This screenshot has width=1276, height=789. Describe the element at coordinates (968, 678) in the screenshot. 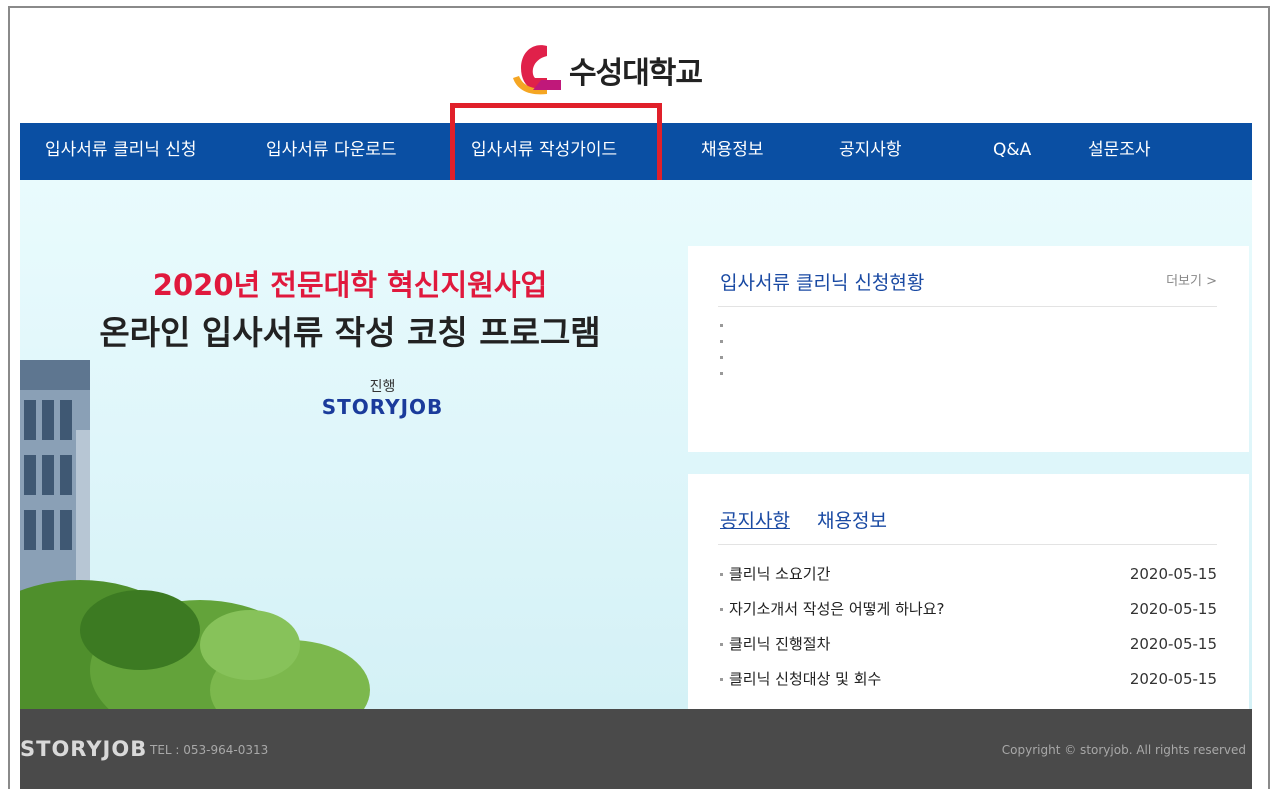

I see `list-item: 클리닉 신청대상 및 회수 2020-05-15` at that location.